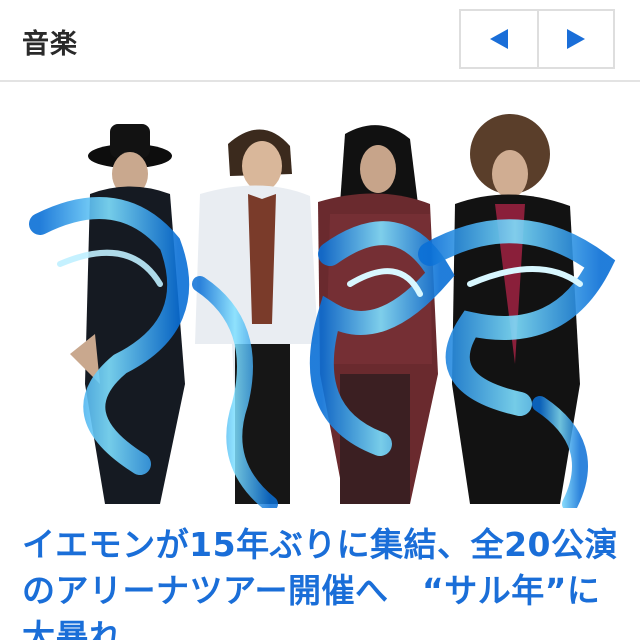 The width and height of the screenshot is (640, 640). I want to click on triangle-left-icon, so click(499, 39).